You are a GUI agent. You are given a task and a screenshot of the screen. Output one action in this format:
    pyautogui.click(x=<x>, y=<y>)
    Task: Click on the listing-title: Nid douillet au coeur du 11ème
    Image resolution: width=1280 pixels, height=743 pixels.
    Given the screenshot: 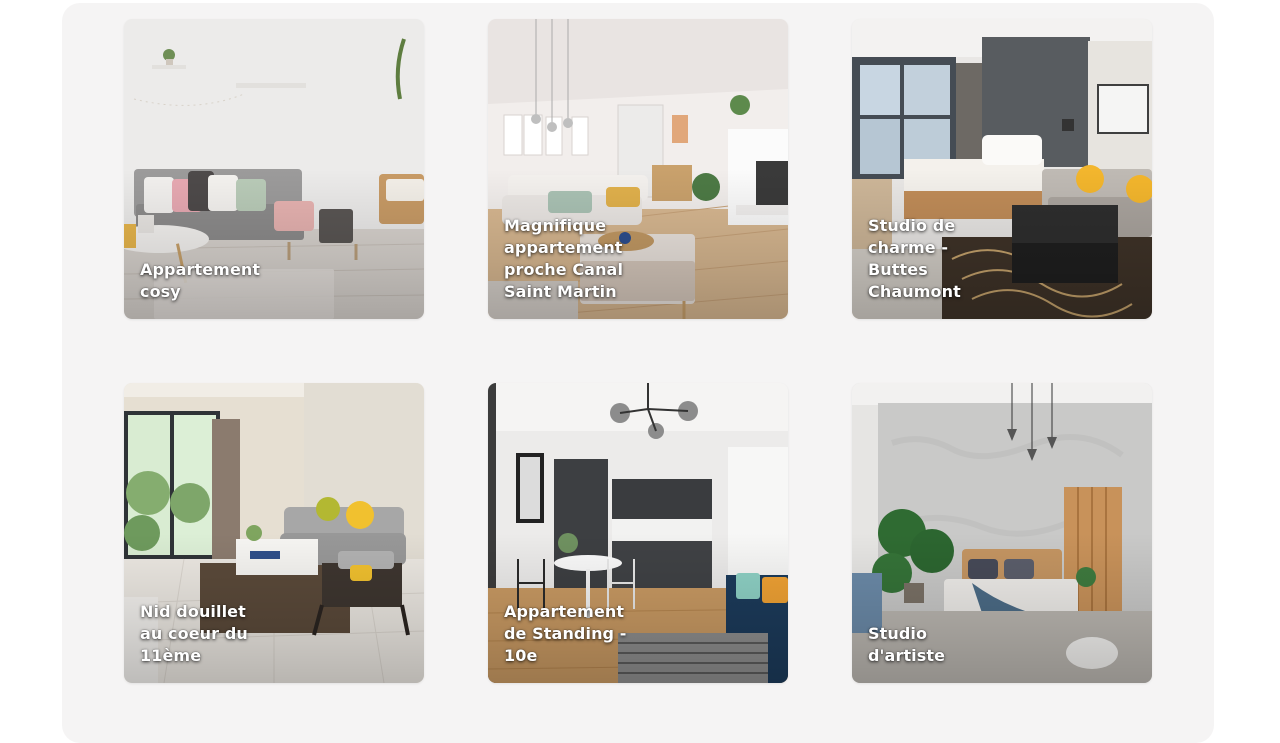 What is the action you would take?
    pyautogui.click(x=194, y=633)
    